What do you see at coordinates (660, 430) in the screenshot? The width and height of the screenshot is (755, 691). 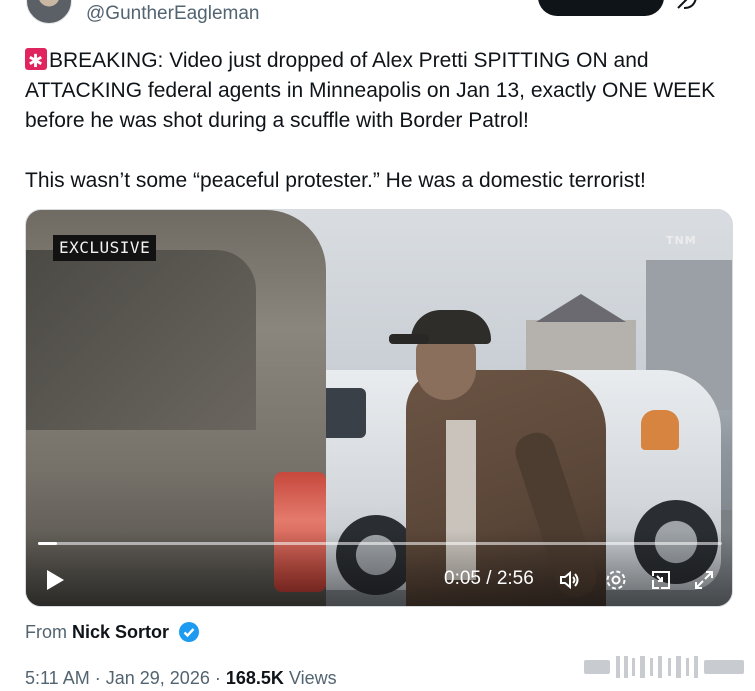 I see `video-frame-bystander` at bounding box center [660, 430].